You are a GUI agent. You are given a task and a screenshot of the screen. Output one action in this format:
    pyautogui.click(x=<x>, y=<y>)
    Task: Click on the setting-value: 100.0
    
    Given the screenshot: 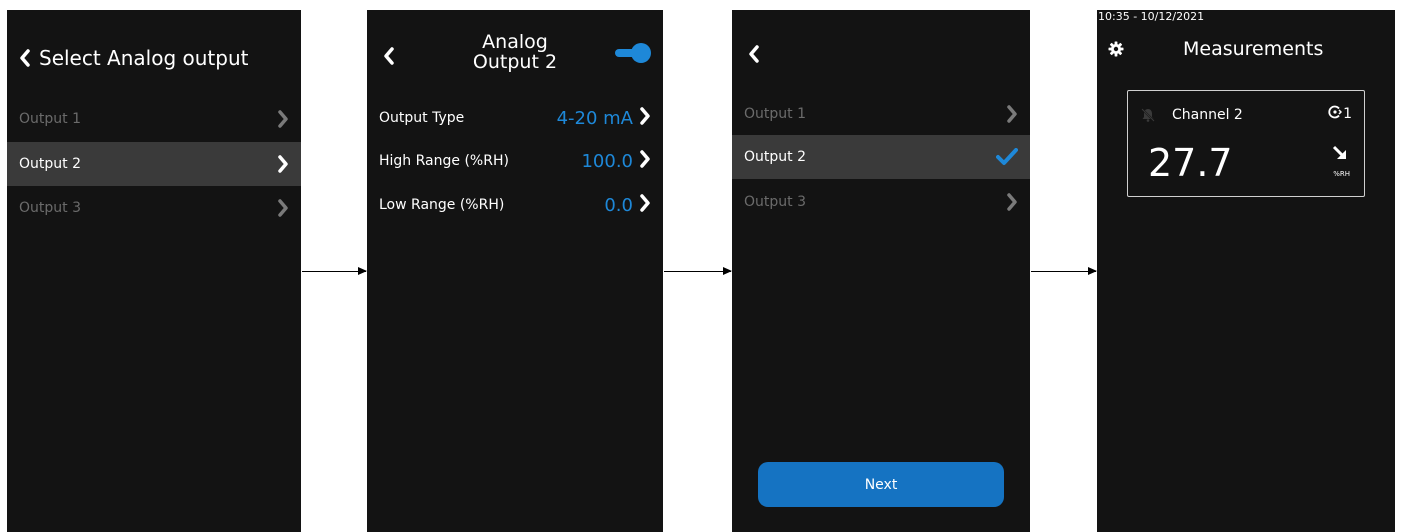 What is the action you would take?
    pyautogui.click(x=607, y=161)
    